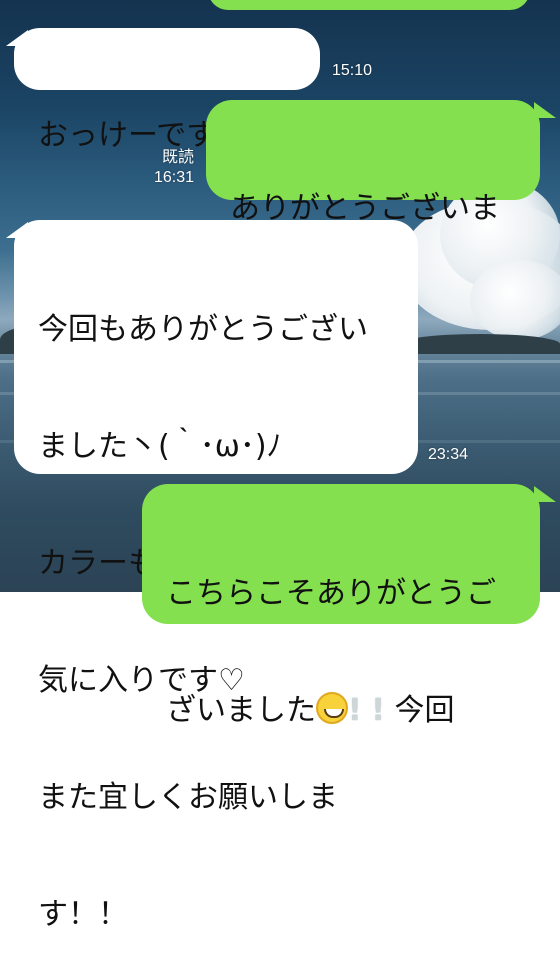 This screenshot has width=560, height=973. I want to click on message-text-line: す！！, so click(83, 914).